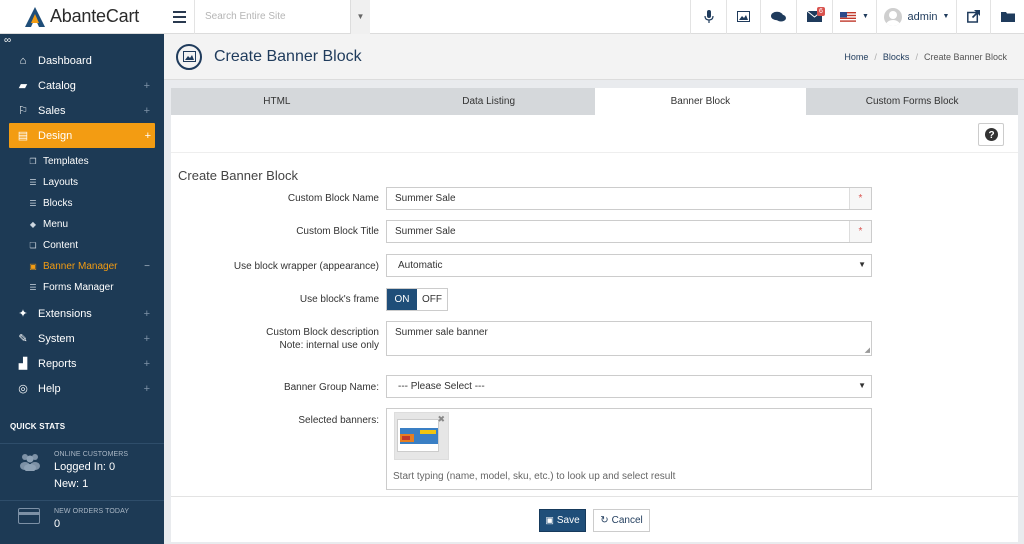 This screenshot has height=544, width=1024. What do you see at coordinates (82, 516) in the screenshot?
I see `new-orders-stat: NEW ORDERS TODAY 0` at bounding box center [82, 516].